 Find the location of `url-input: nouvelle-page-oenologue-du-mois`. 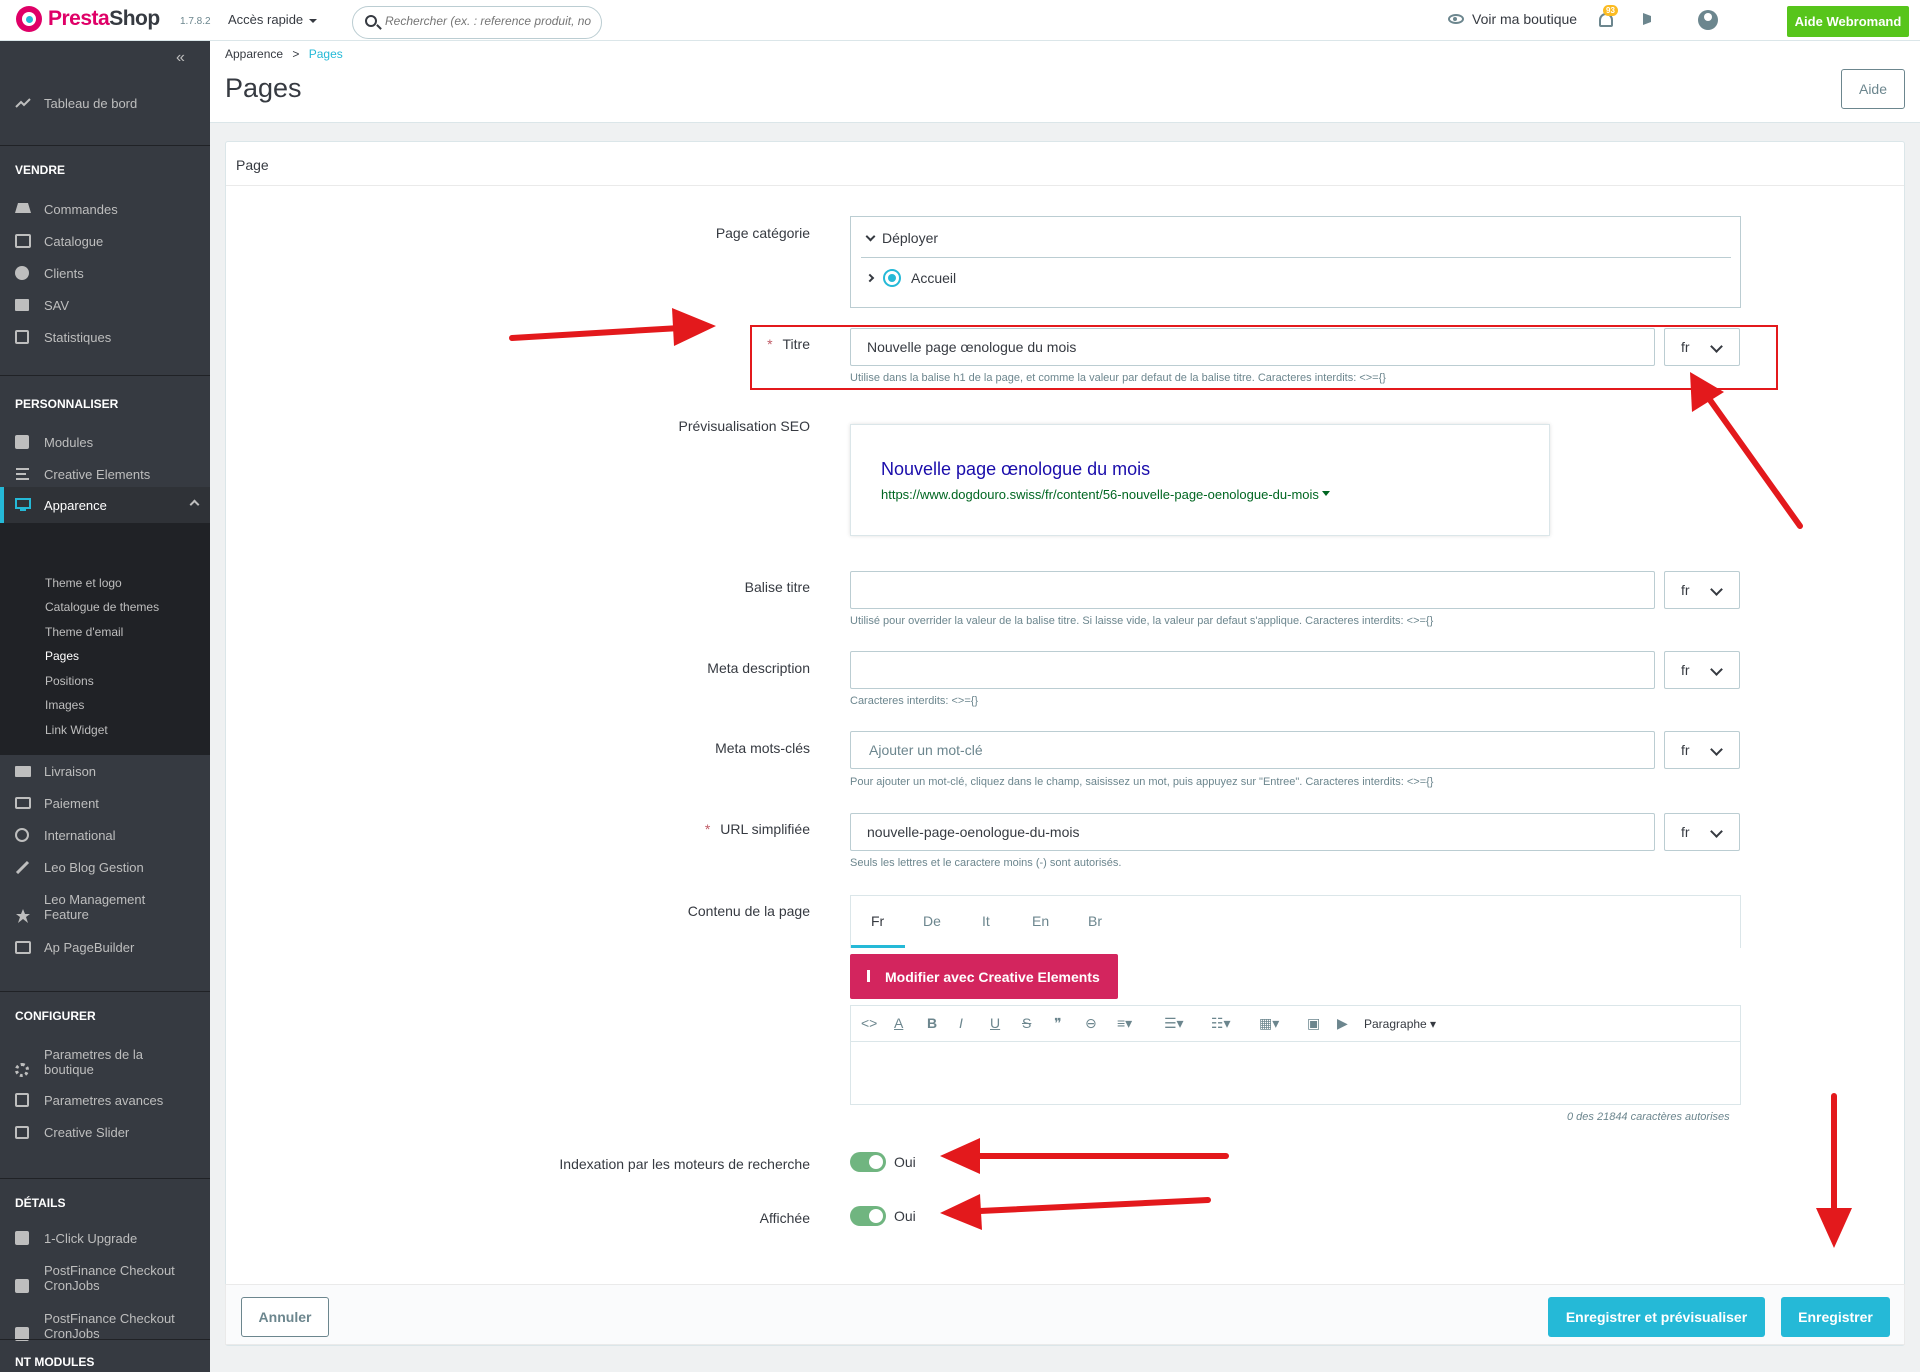

url-input: nouvelle-page-oenologue-du-mois is located at coordinates (1252, 832).